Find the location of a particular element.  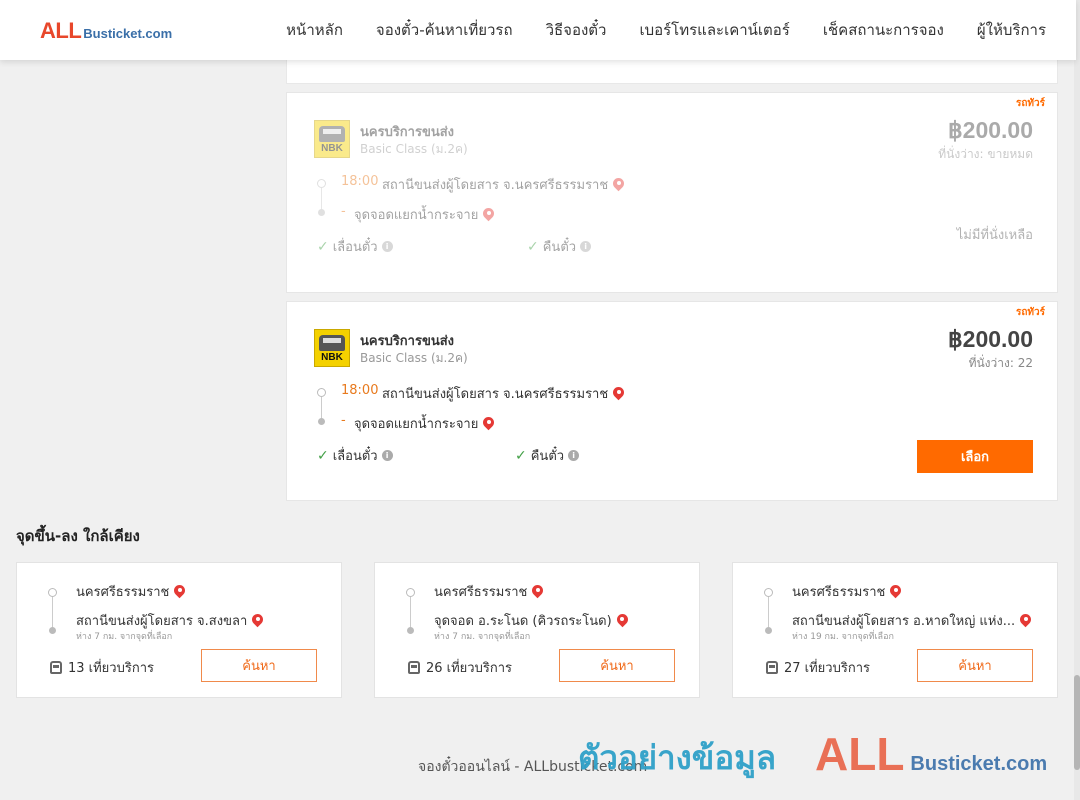

select-trip-button: เลือก is located at coordinates (975, 456).